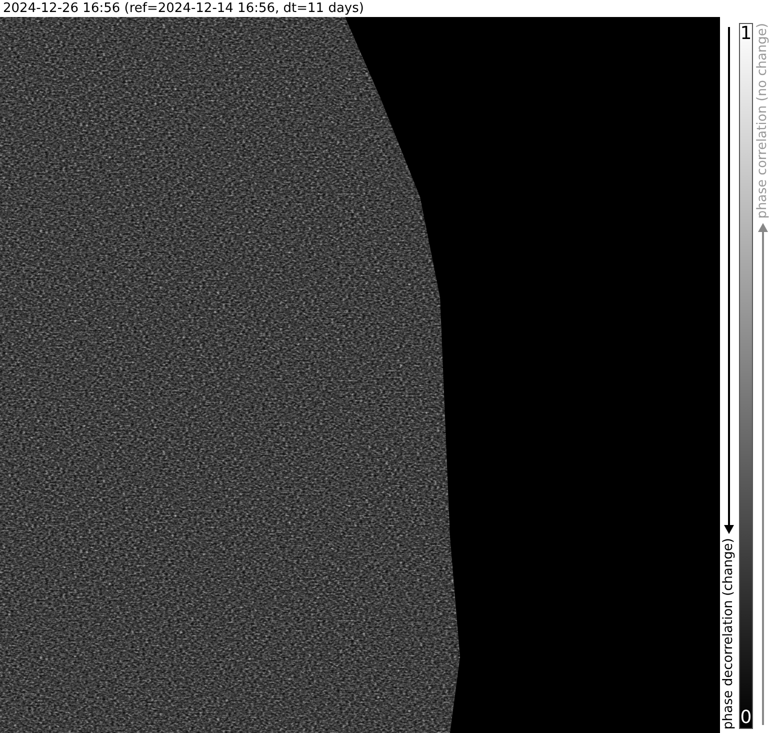 This screenshot has height=733, width=770. I want to click on colorbar-min-label: 0, so click(746, 718).